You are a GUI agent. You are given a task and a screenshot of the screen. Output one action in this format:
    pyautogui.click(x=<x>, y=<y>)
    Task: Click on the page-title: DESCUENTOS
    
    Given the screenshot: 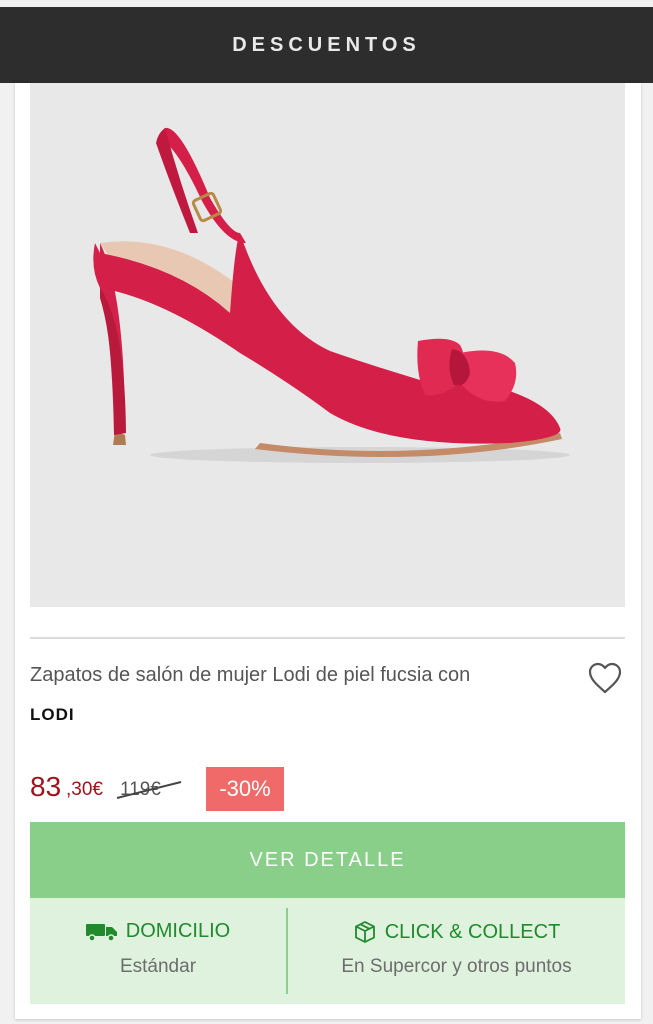 What is the action you would take?
    pyautogui.click(x=326, y=44)
    